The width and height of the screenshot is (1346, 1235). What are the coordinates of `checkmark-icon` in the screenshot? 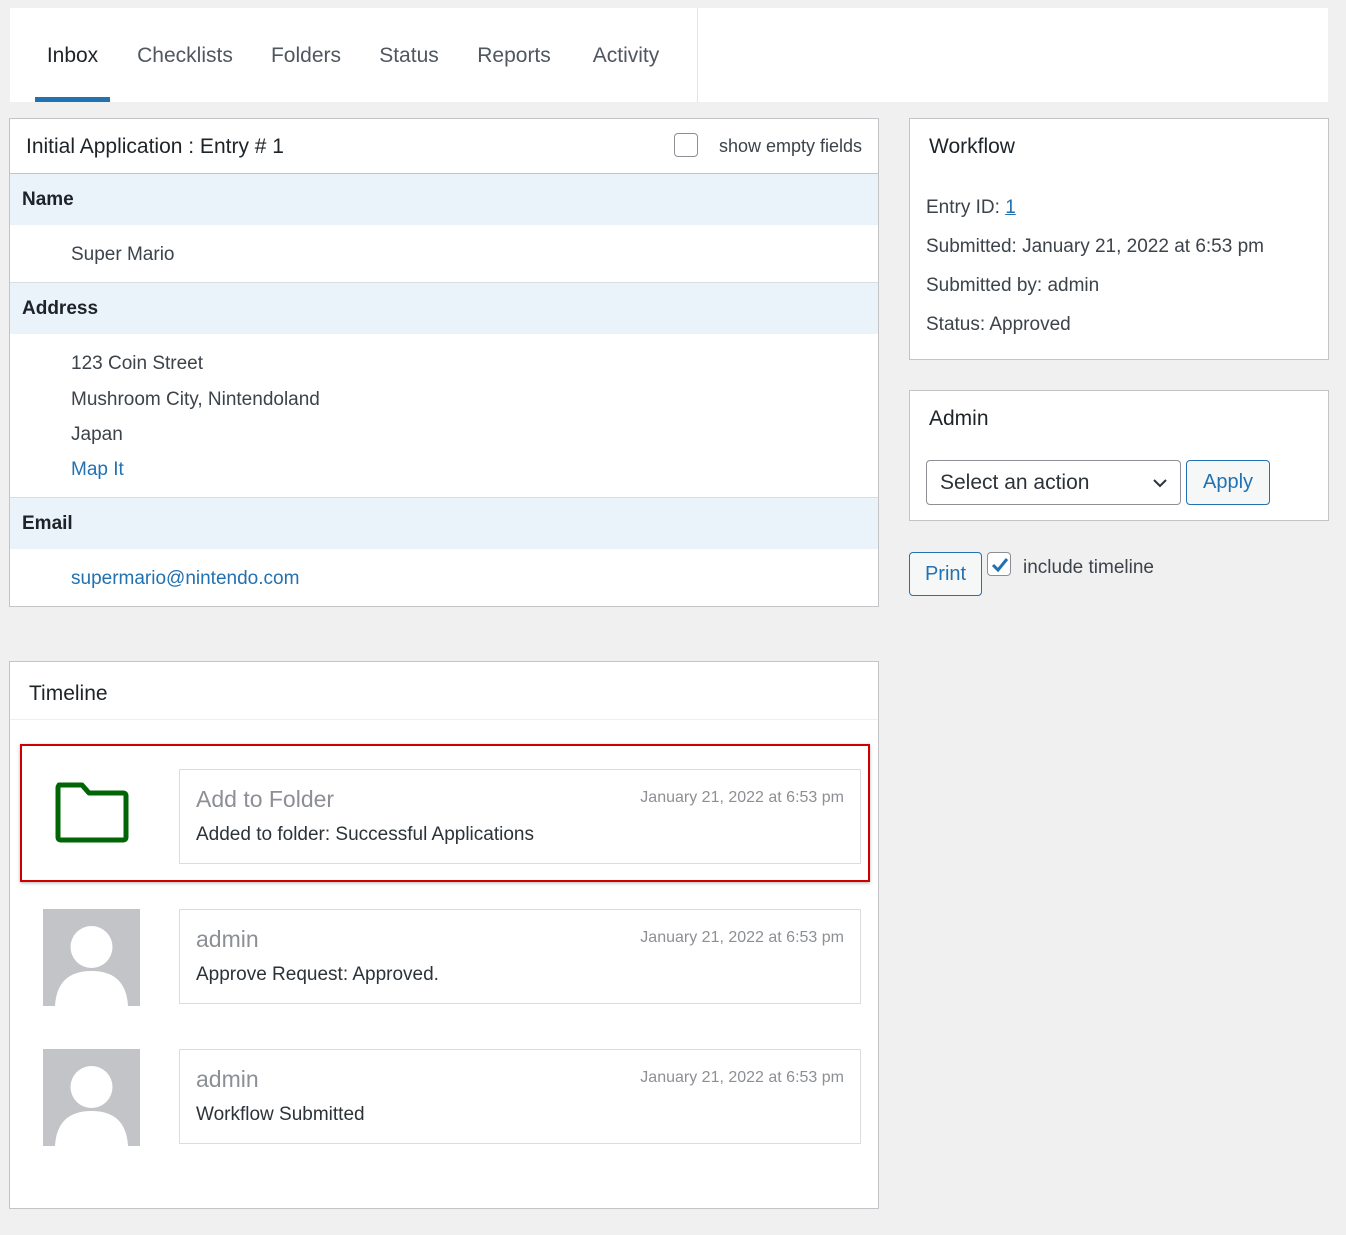 It's located at (1000, 565).